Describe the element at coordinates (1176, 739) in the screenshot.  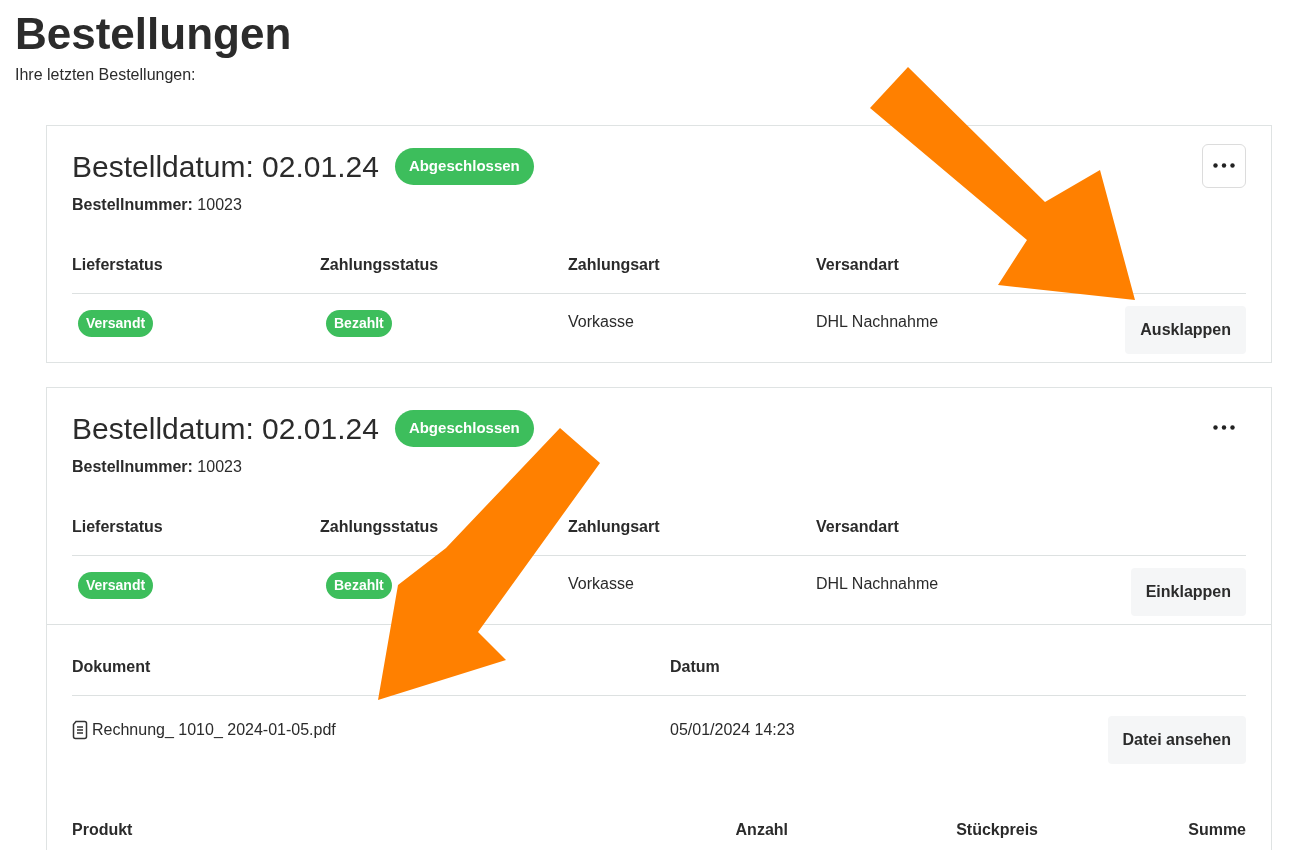
I see `view-file-button: Datei ansehen` at that location.